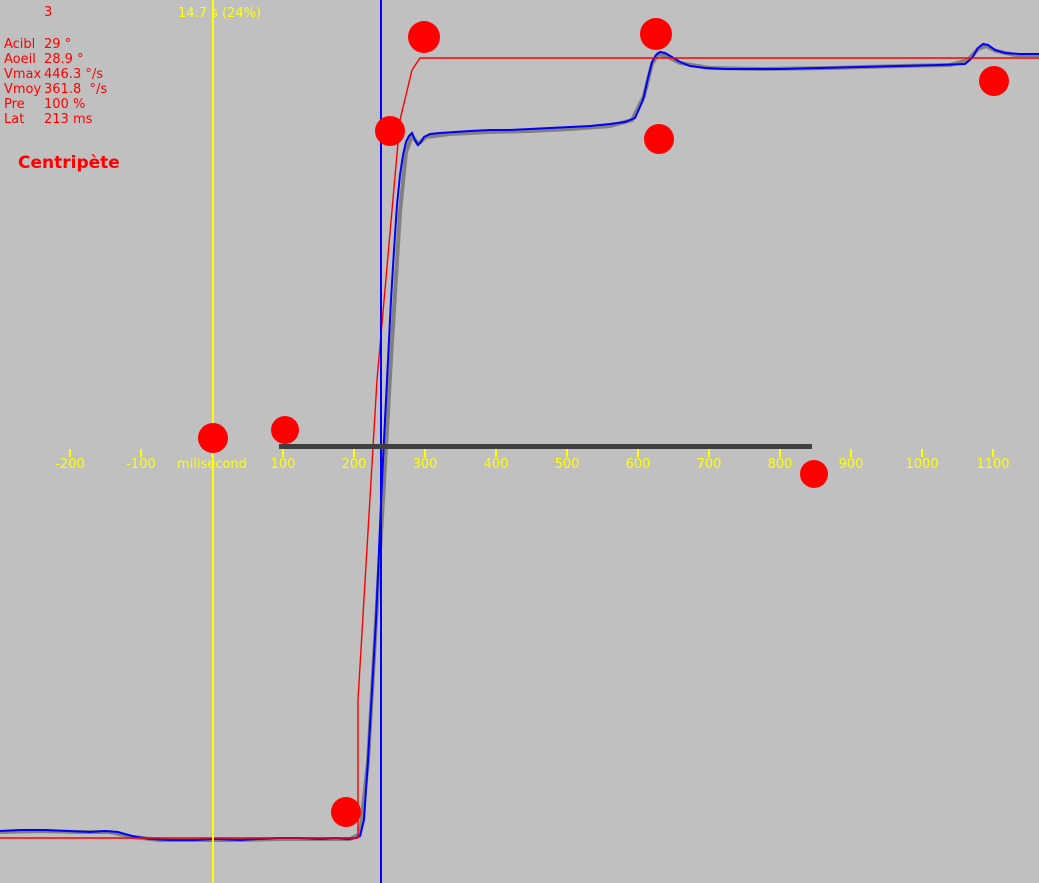 This screenshot has width=1039, height=883. I want to click on axis-tick-label: -100, so click(141, 464).